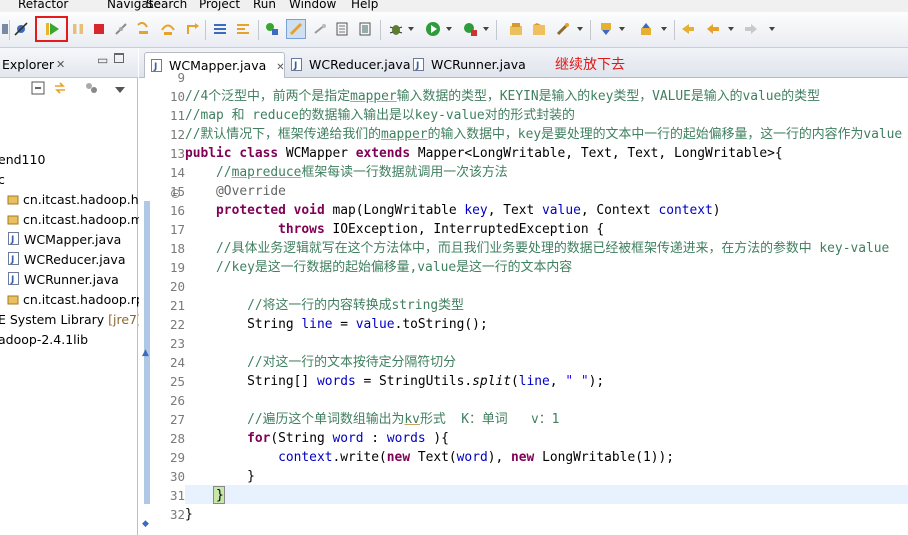 The width and height of the screenshot is (908, 535). Describe the element at coordinates (220, 29) in the screenshot. I see `drop-to-frame-icon` at that location.